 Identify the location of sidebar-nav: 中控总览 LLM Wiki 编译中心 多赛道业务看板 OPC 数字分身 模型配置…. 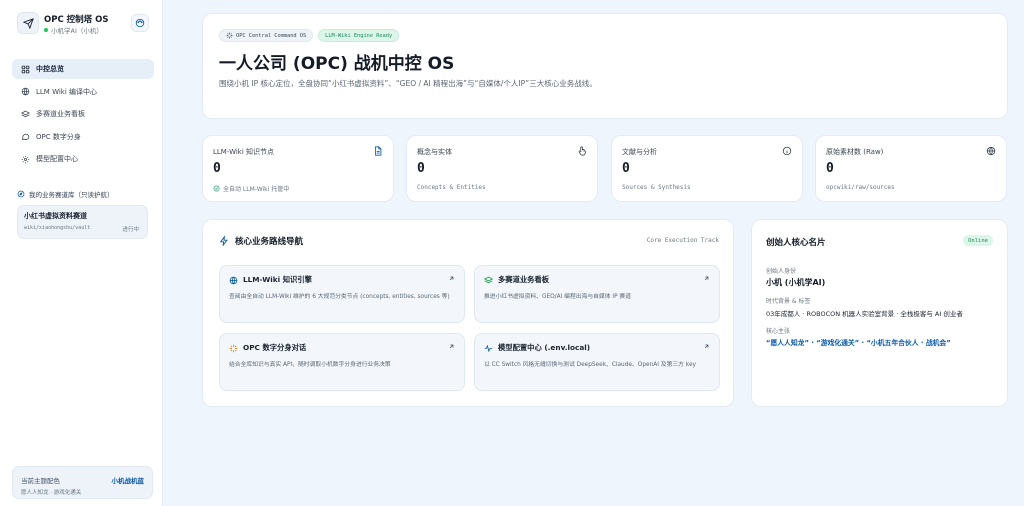
(83, 115).